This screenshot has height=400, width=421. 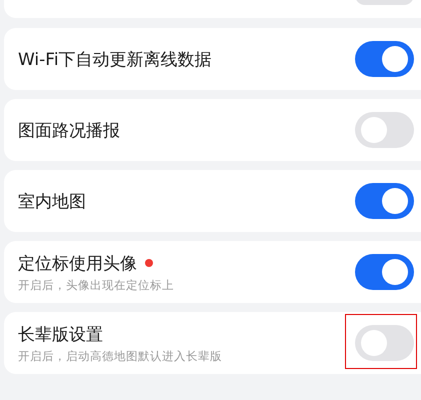 What do you see at coordinates (60, 335) in the screenshot?
I see `setting-label: 长辈版设置` at bounding box center [60, 335].